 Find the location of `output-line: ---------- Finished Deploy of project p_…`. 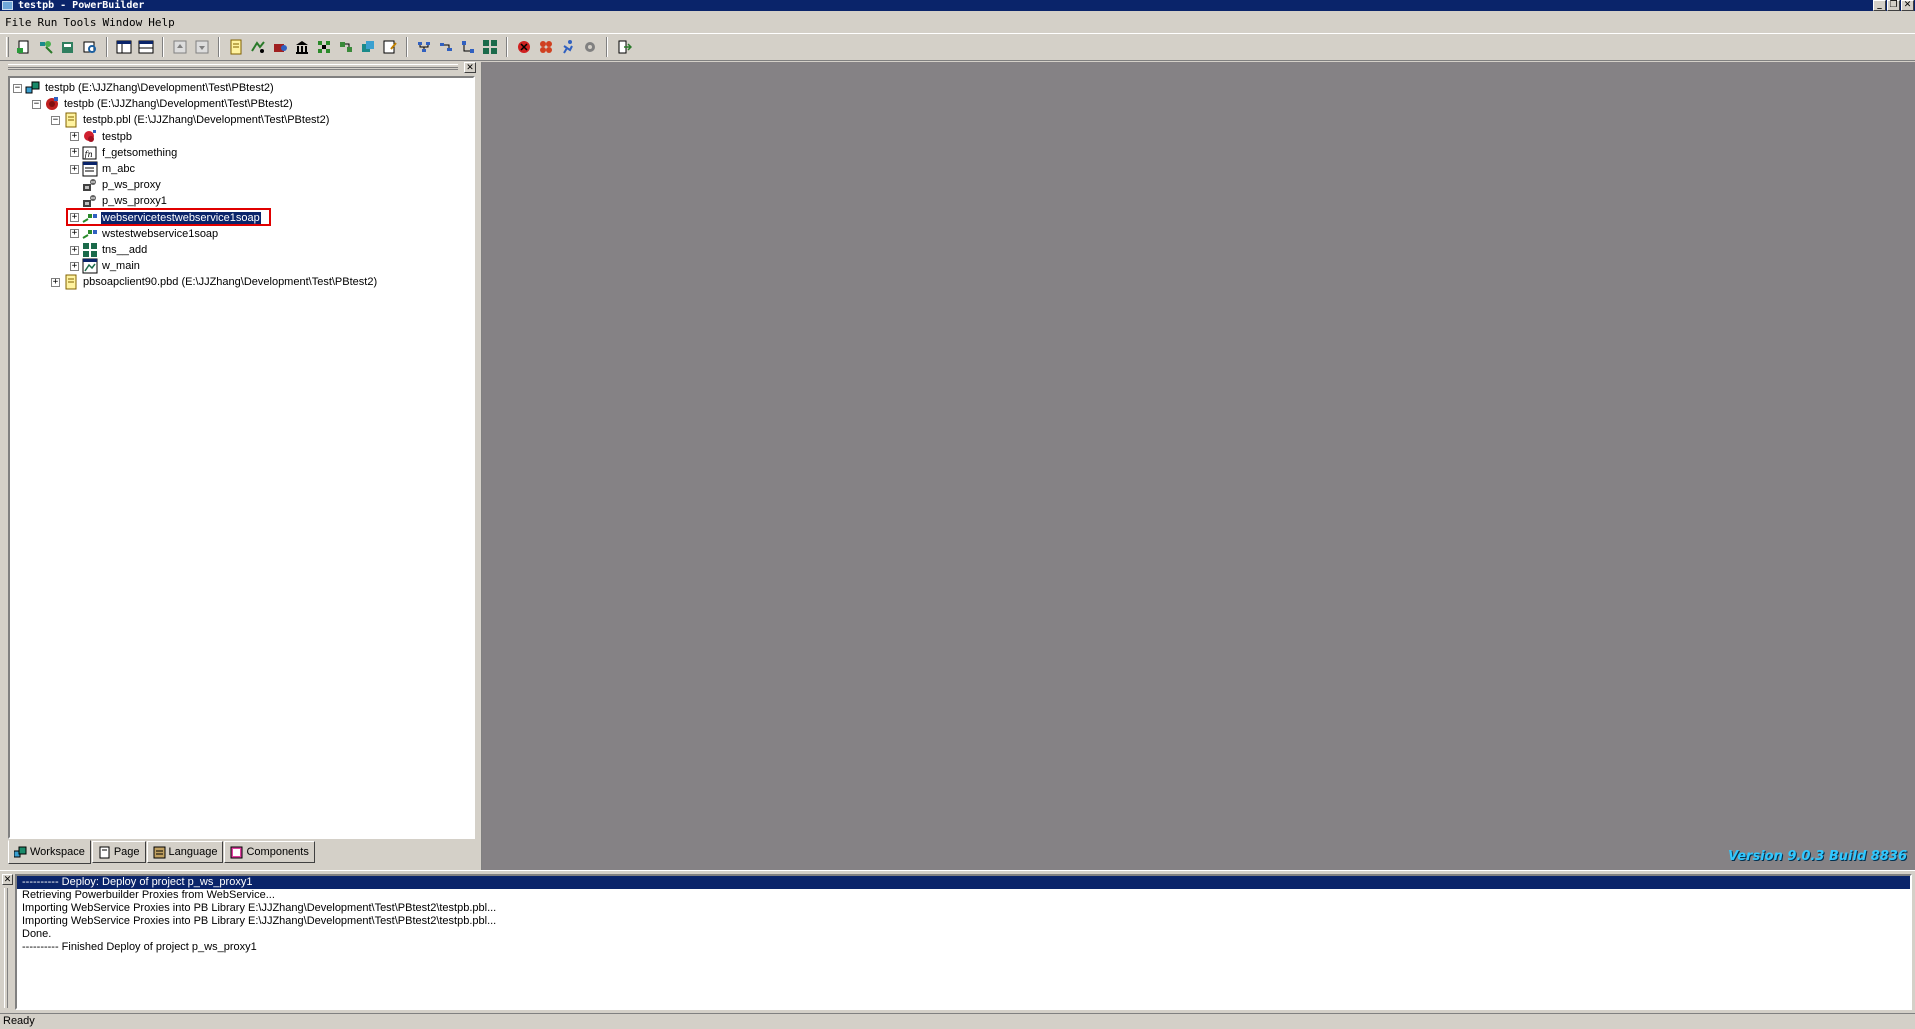

output-line: ---------- Finished Deploy of project p_… is located at coordinates (963, 947).